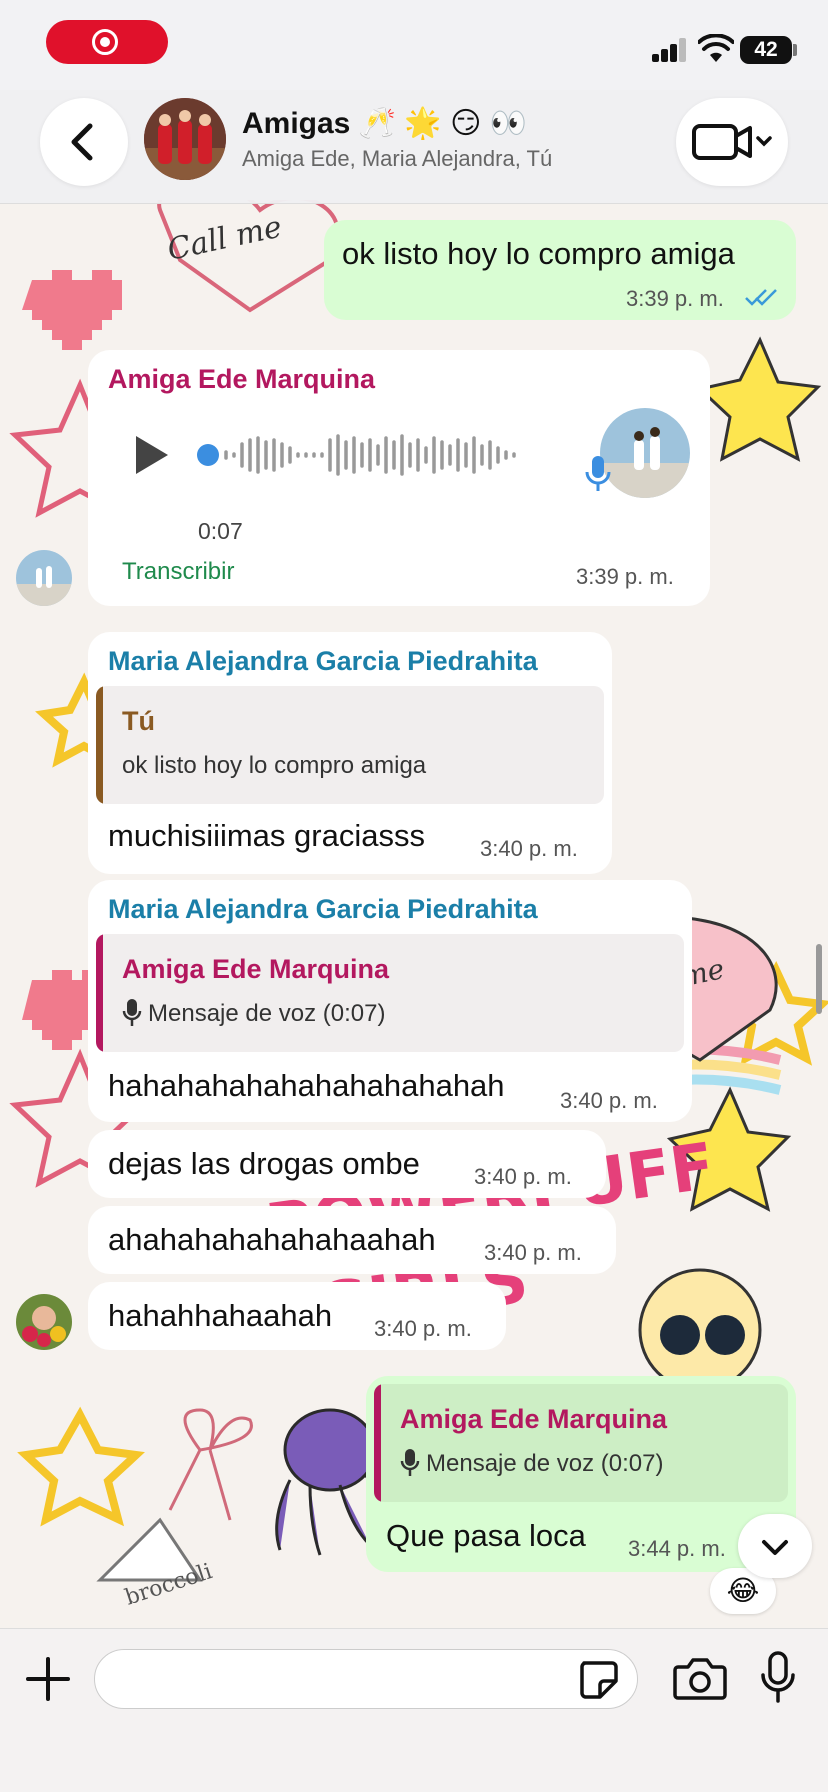 This screenshot has height=1792, width=828. I want to click on message-text: ahahahahahahahaahah, so click(272, 1239).